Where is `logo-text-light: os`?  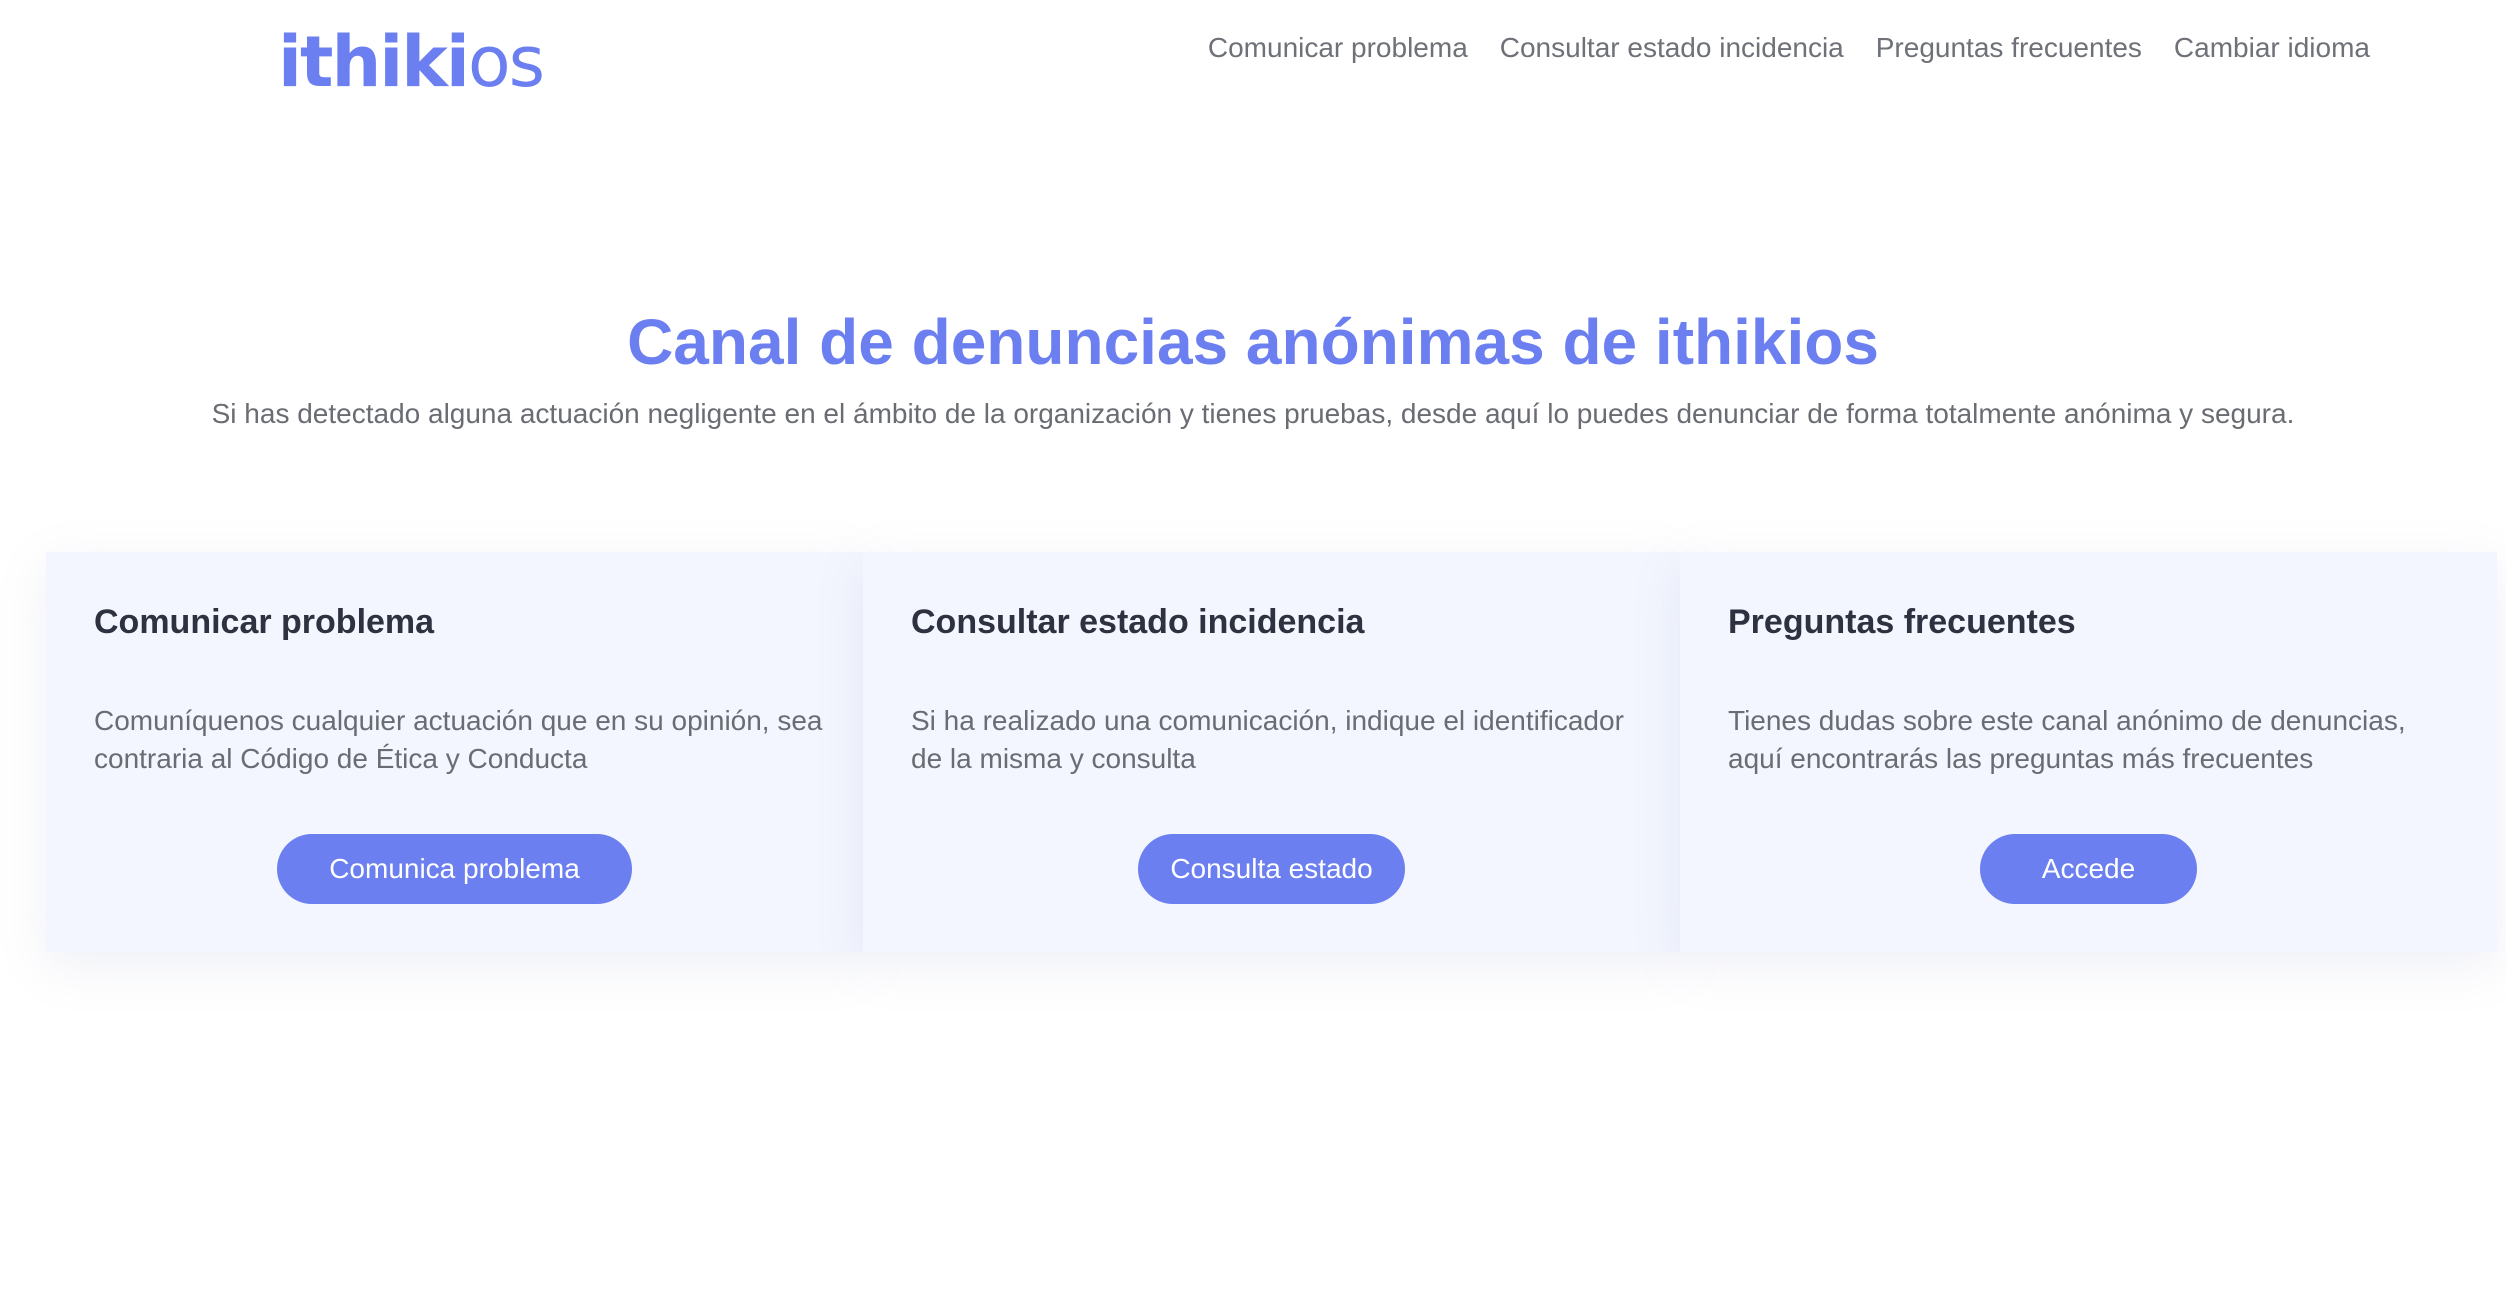 logo-text-light: os is located at coordinates (506, 62).